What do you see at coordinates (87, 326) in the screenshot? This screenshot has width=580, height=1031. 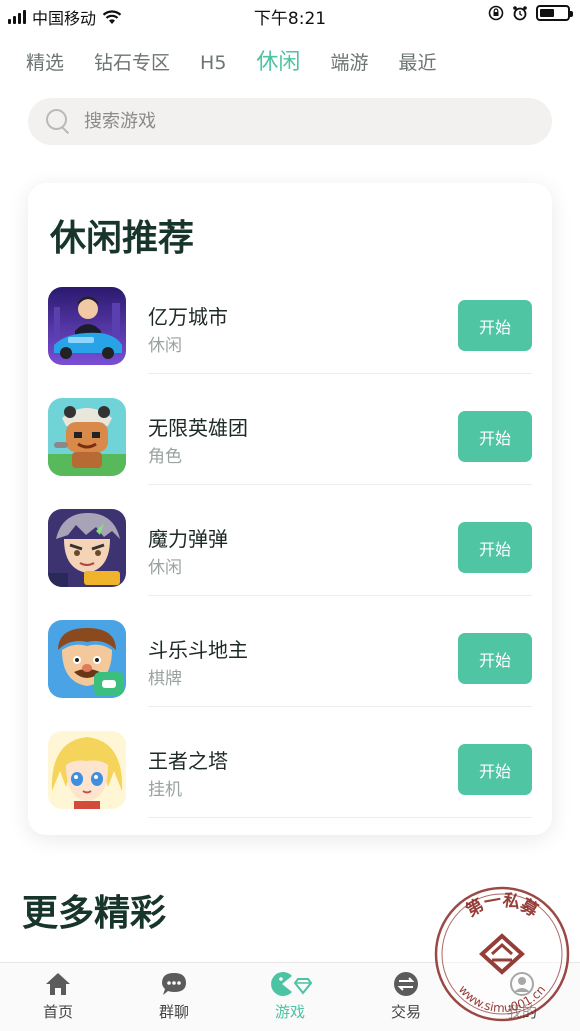 I see `city-racing-game-icon` at bounding box center [87, 326].